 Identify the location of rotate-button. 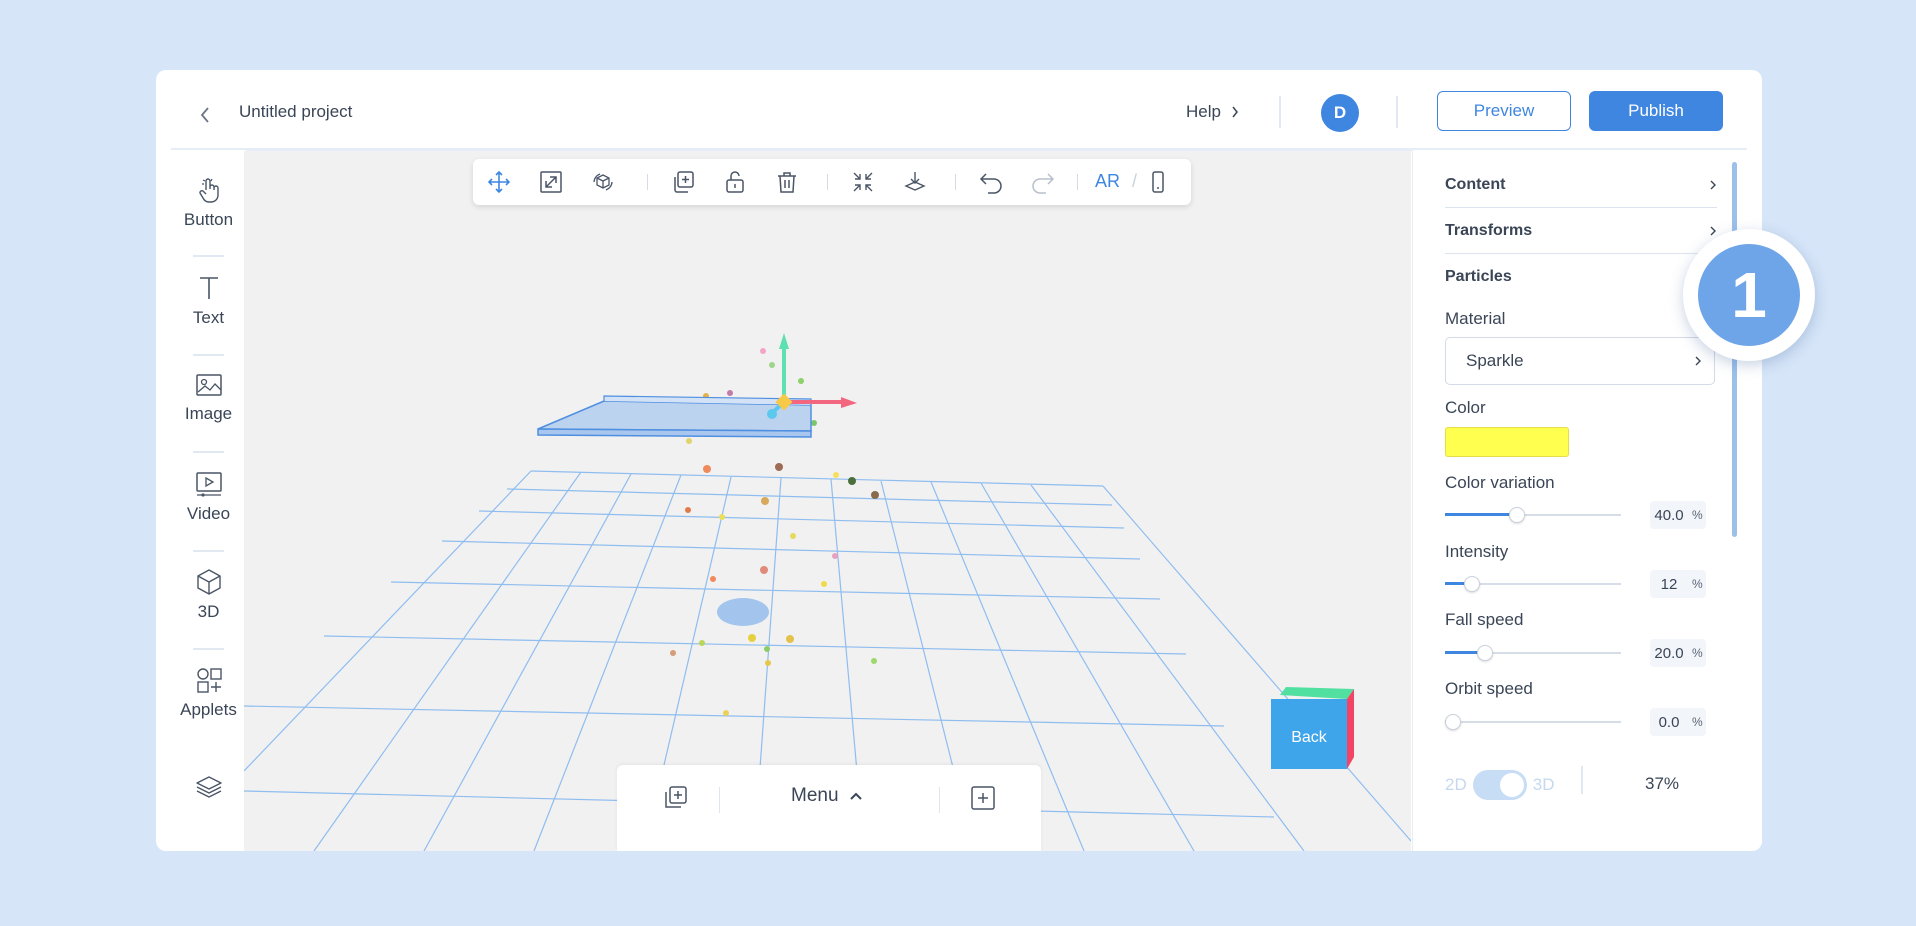
(603, 182).